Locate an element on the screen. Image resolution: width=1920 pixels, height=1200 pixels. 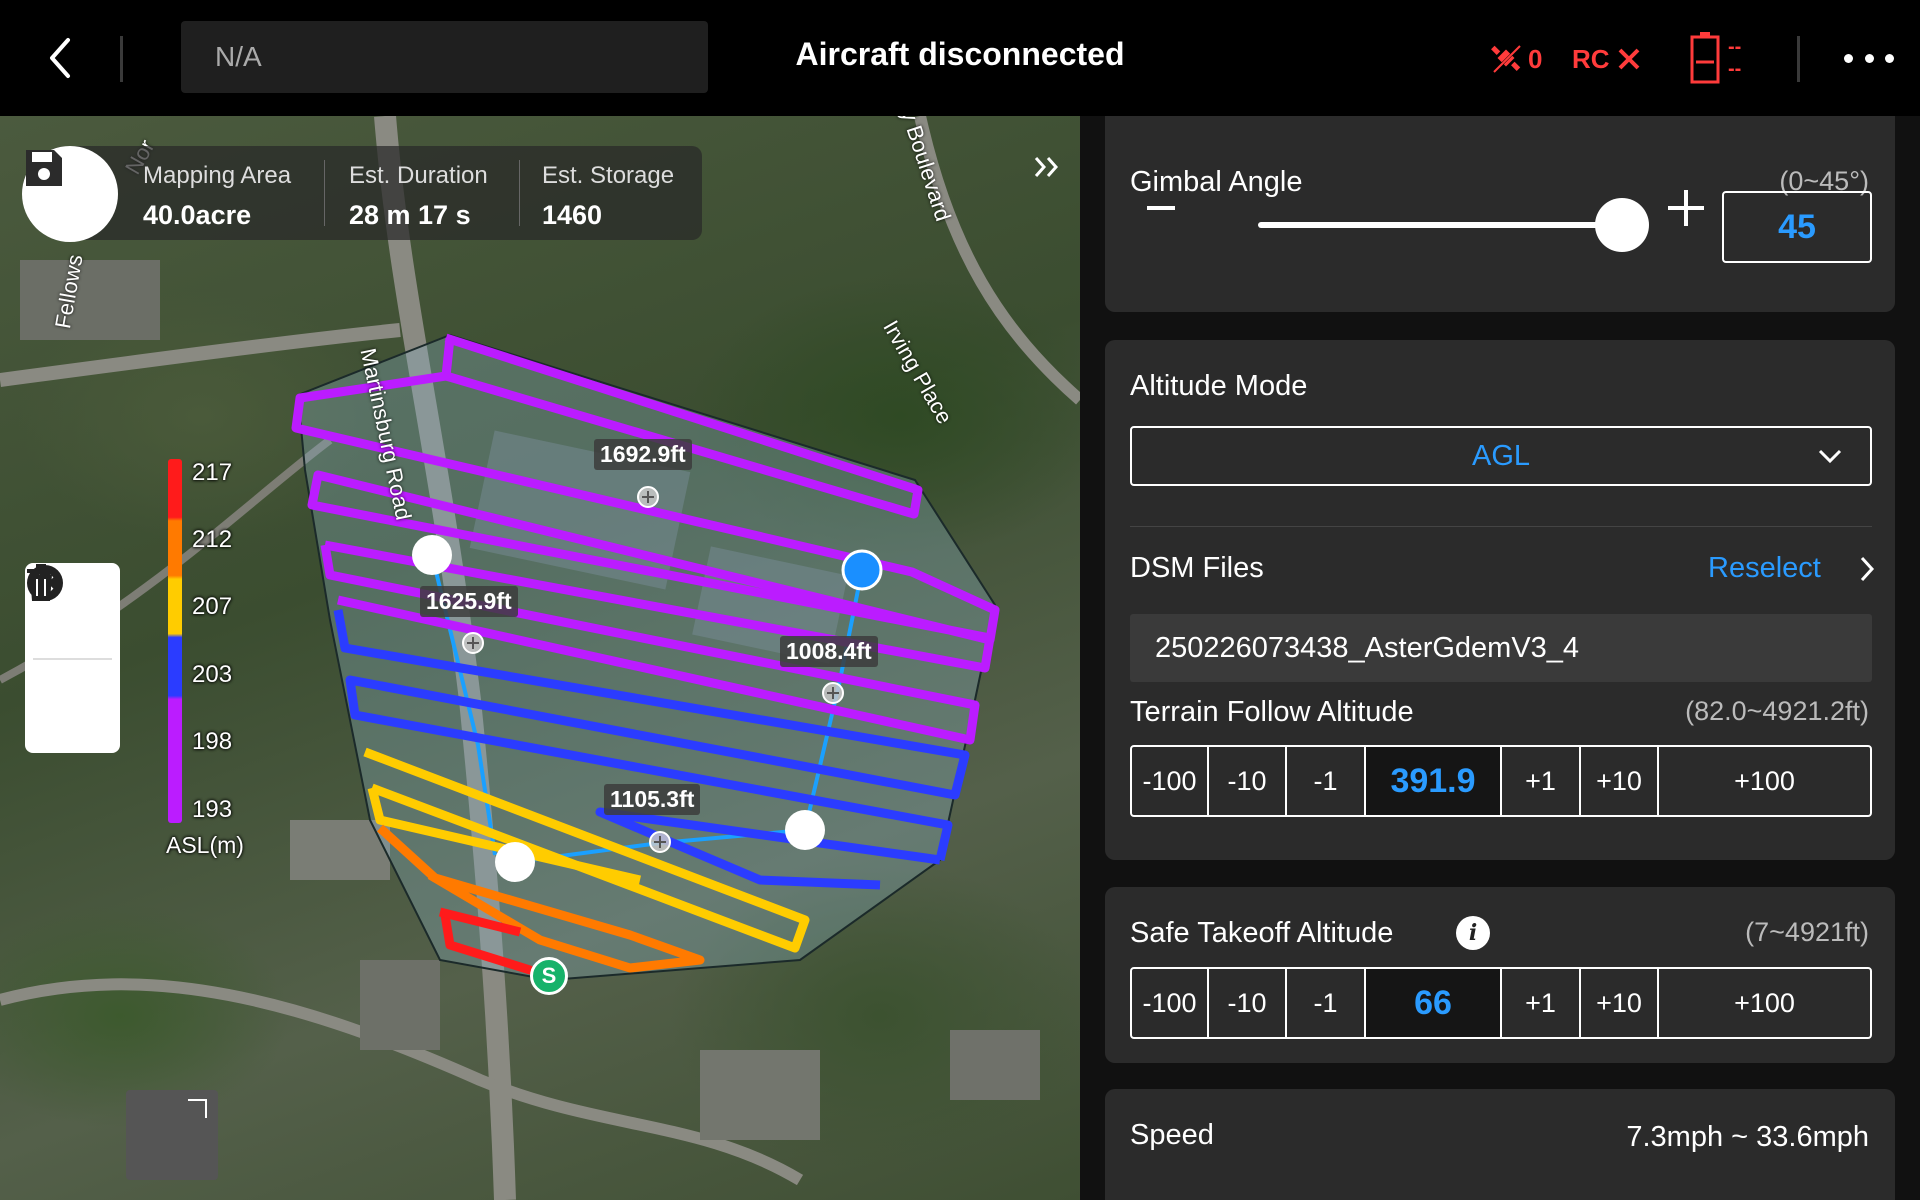
dsm-files-label: DSM Files is located at coordinates (1197, 568).